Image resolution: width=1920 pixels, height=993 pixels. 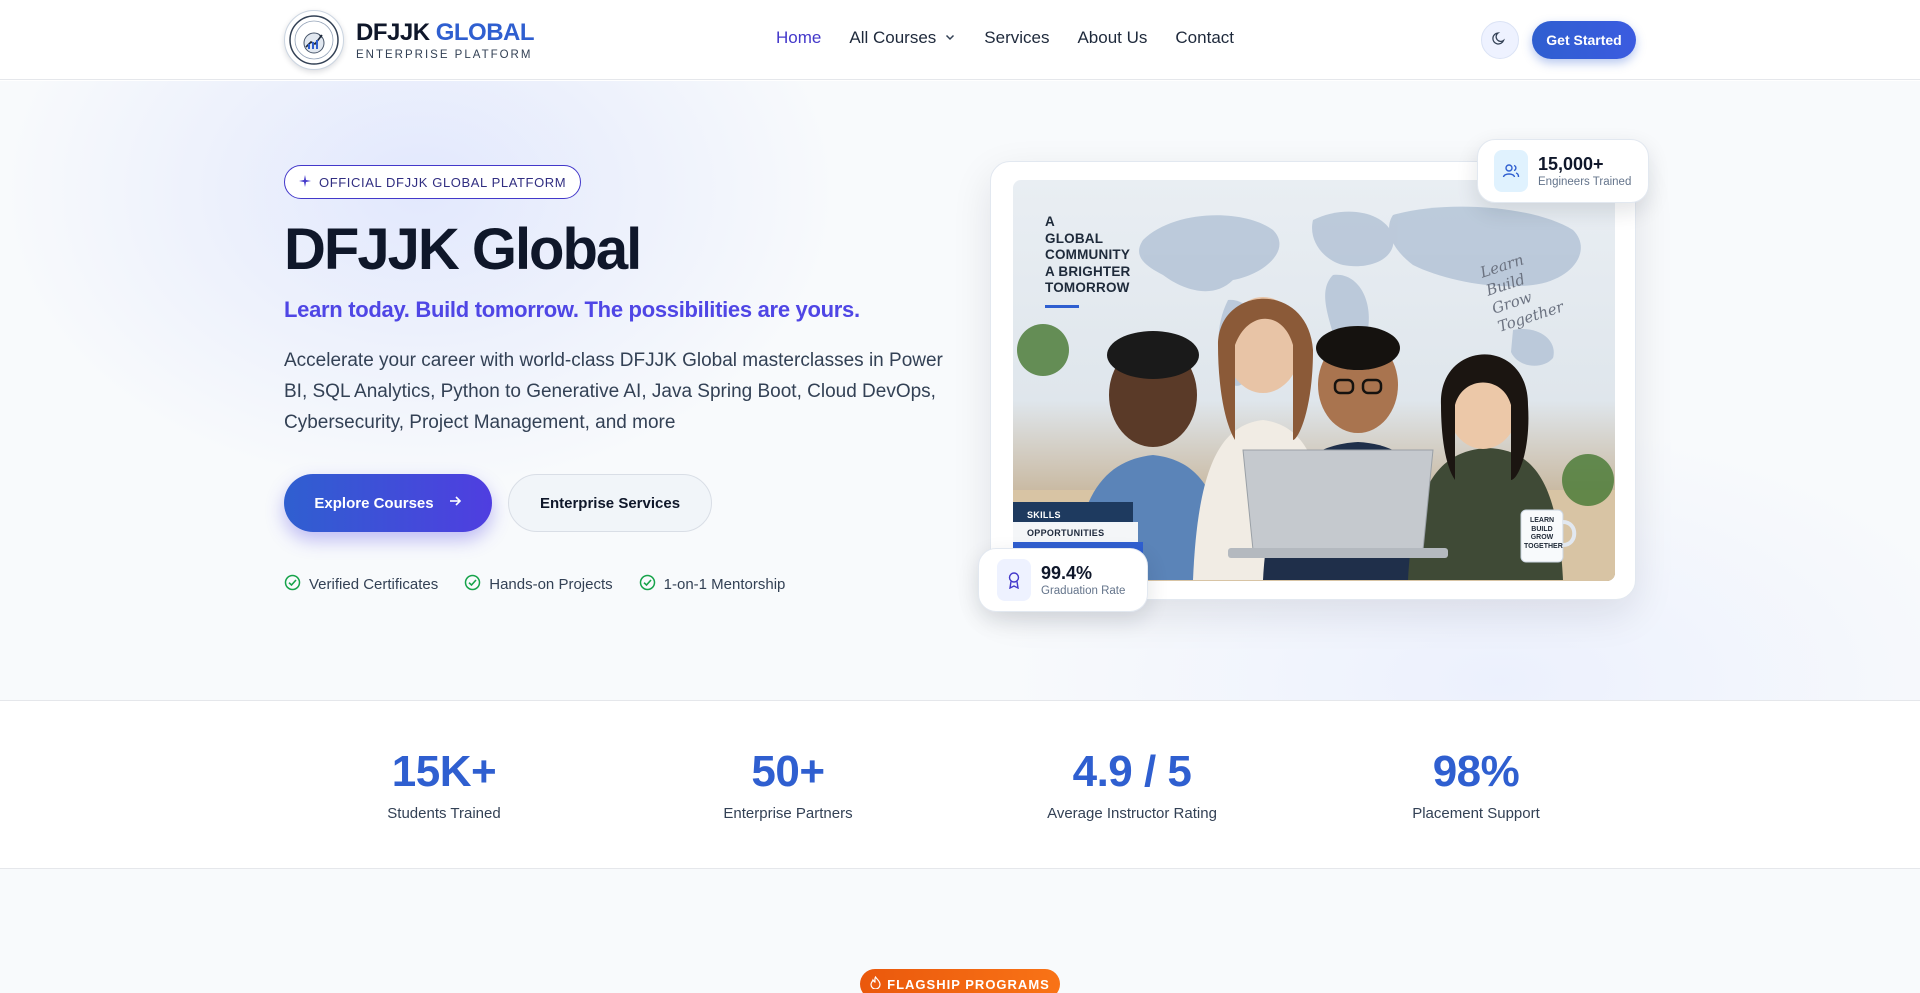 What do you see at coordinates (798, 38) in the screenshot?
I see `nav-home: Home` at bounding box center [798, 38].